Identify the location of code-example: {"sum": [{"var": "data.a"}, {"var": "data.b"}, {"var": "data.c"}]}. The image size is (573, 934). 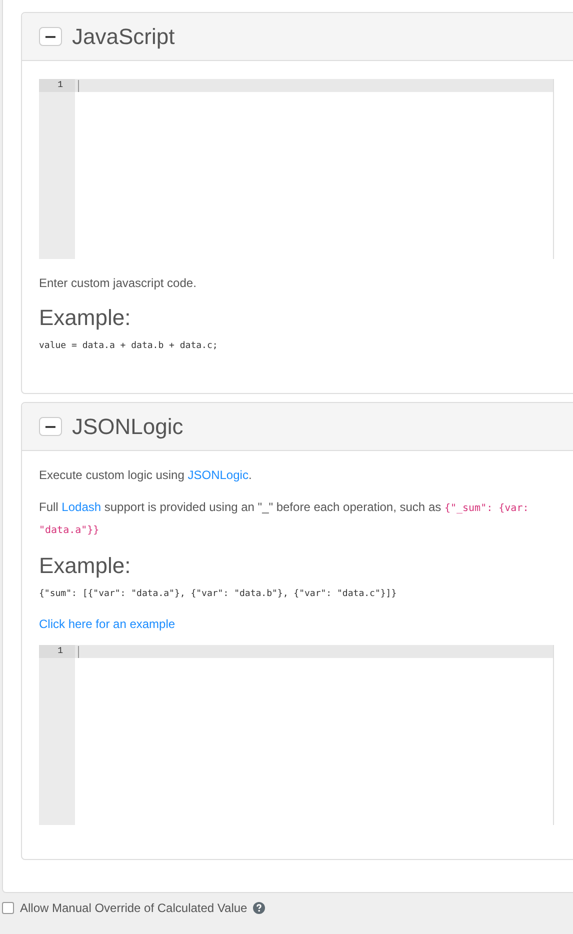
(218, 594).